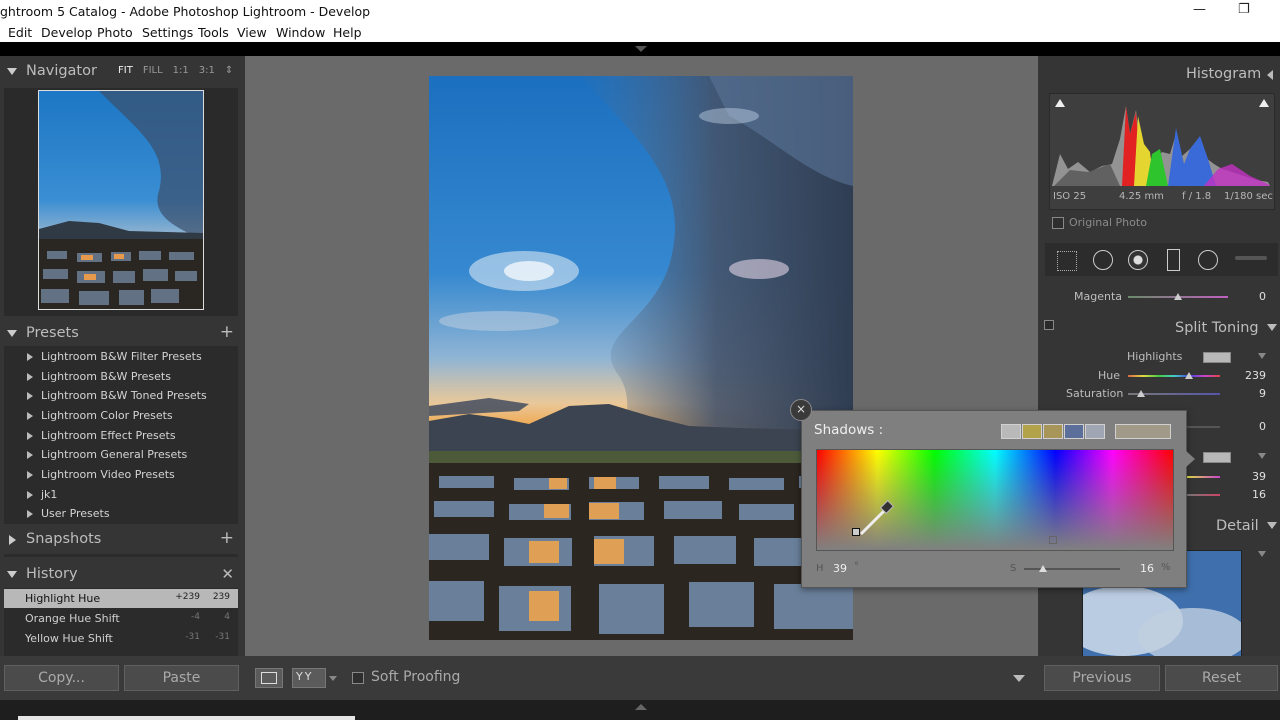 The image size is (1280, 720). Describe the element at coordinates (121, 416) in the screenshot. I see `preset-folder: Lightroom Color Presets` at that location.